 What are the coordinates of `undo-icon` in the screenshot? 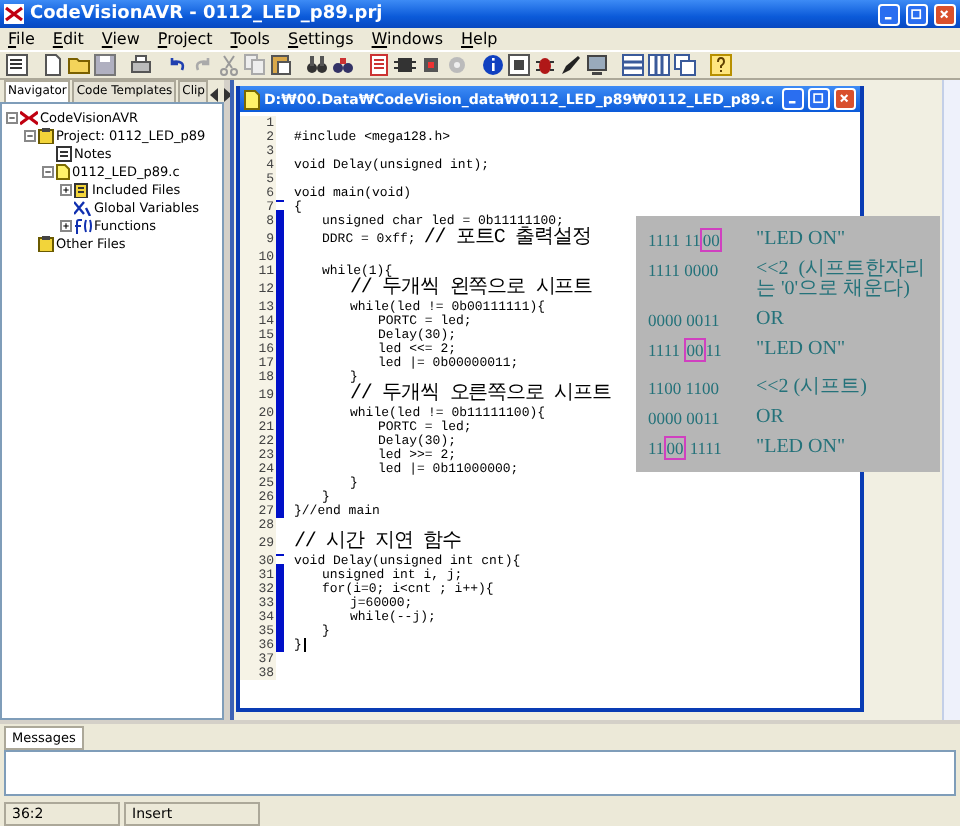 It's located at (177, 65).